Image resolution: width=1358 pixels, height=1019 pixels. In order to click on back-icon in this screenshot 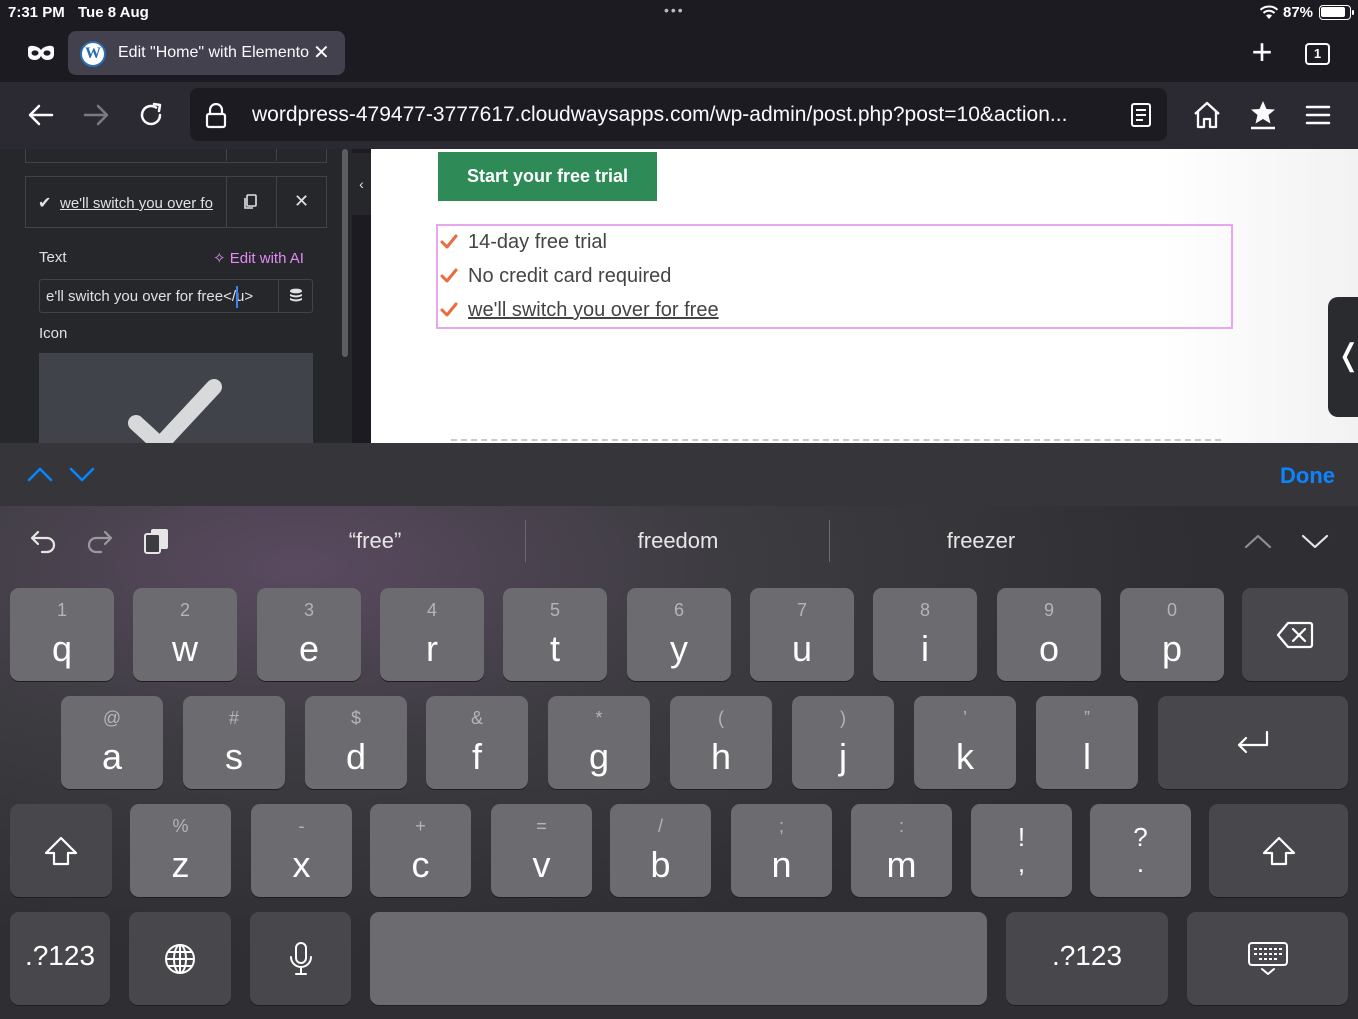, I will do `click(41, 115)`.